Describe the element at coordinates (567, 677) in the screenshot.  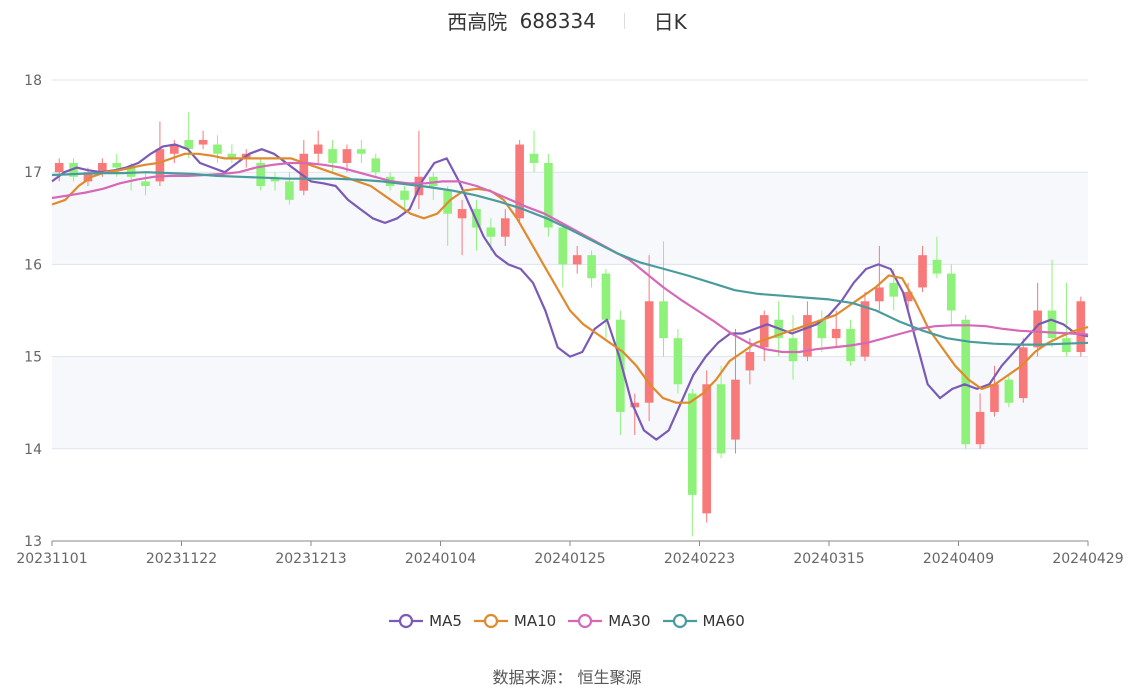
I see `data-source: 数据来源： 恒生聚源` at that location.